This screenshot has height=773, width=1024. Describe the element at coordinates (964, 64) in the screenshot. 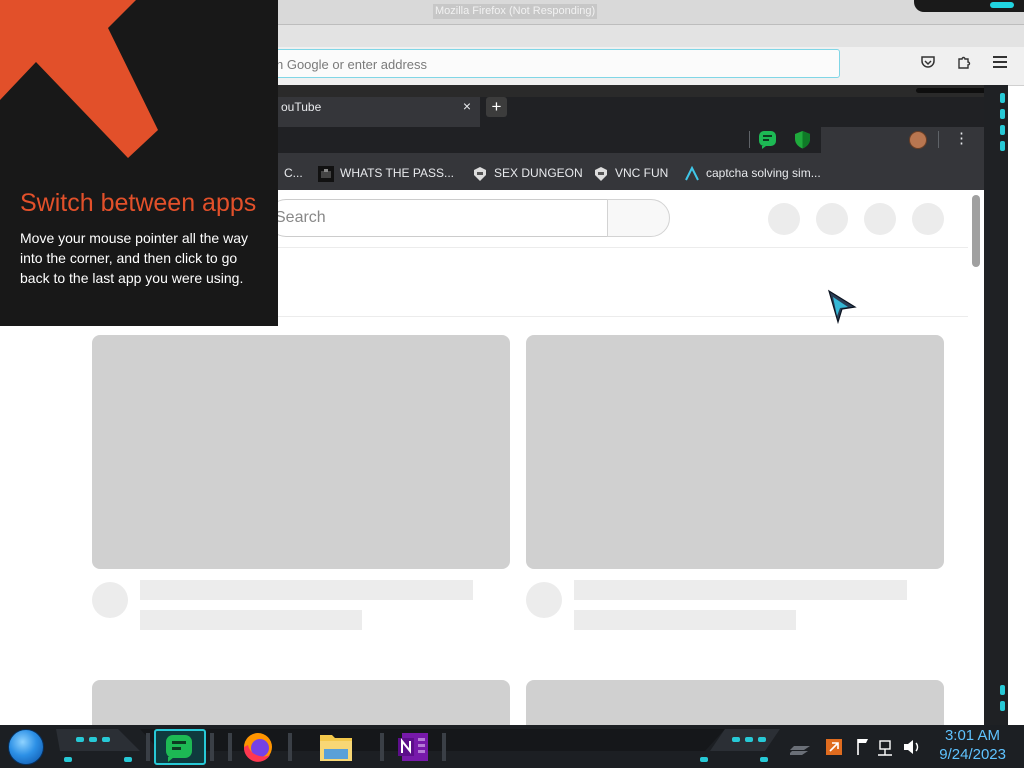

I see `extensions-icon` at that location.